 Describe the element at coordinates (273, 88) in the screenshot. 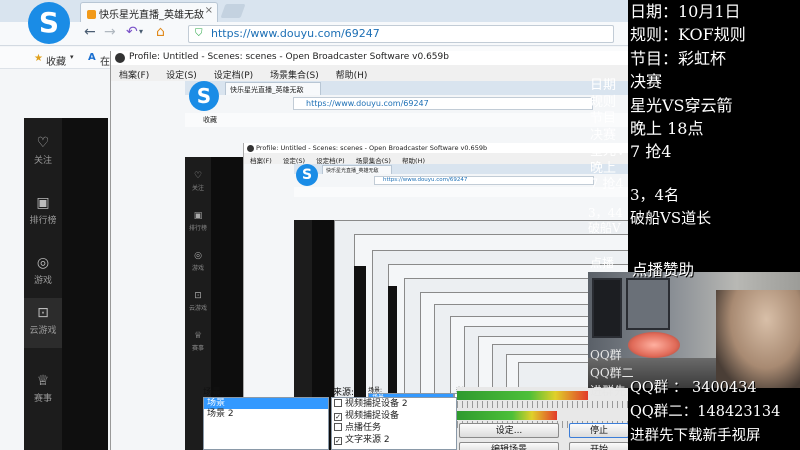

I see `preview-tab: 快乐星光直播_英雄无敌` at that location.